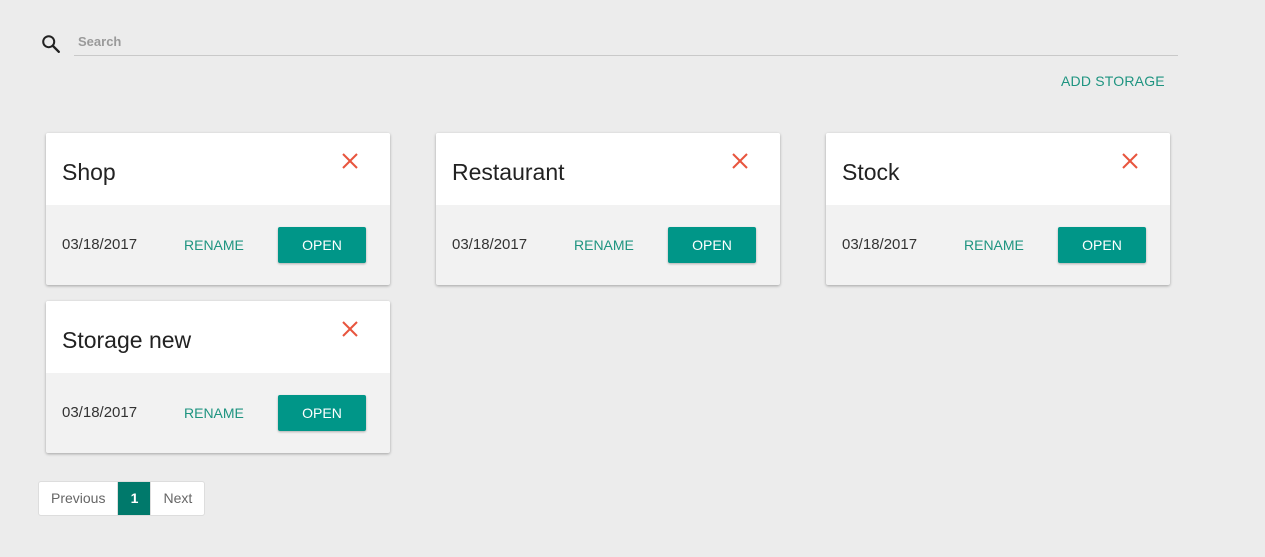  I want to click on card-header: Stock, so click(998, 169).